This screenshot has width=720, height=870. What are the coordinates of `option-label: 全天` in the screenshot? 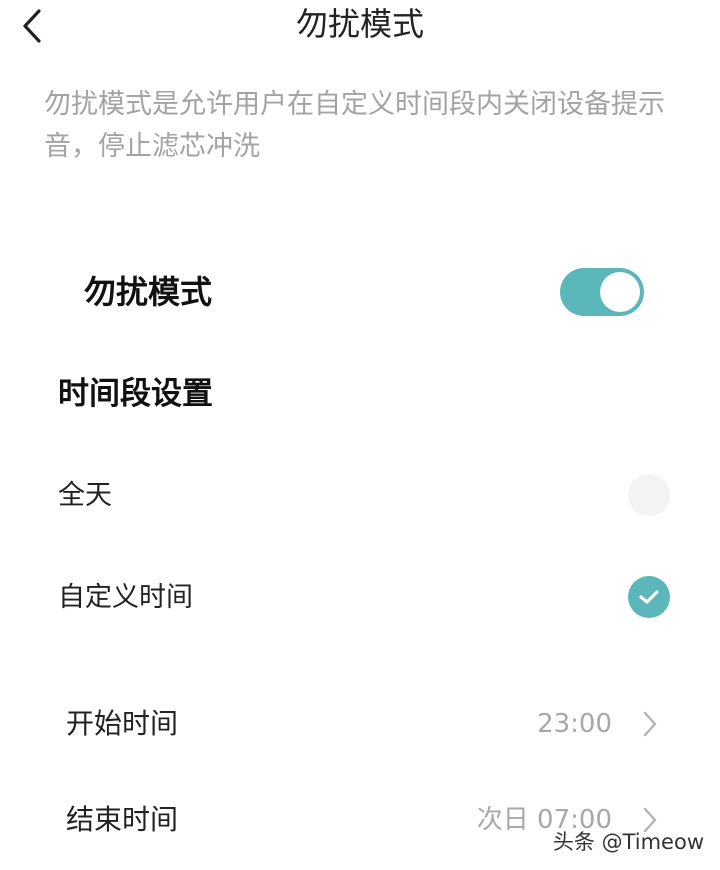 It's located at (85, 495).